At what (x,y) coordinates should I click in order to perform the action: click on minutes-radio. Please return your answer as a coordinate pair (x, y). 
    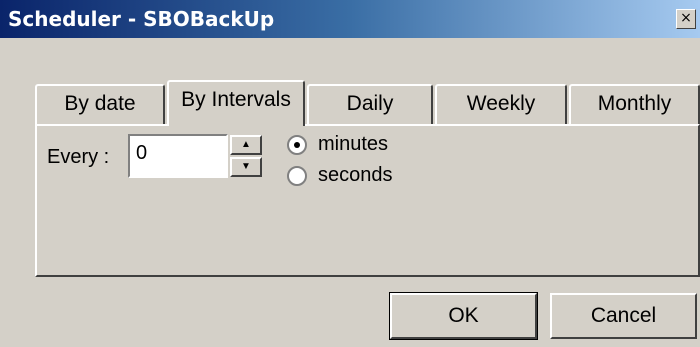
    Looking at the image, I should click on (297, 145).